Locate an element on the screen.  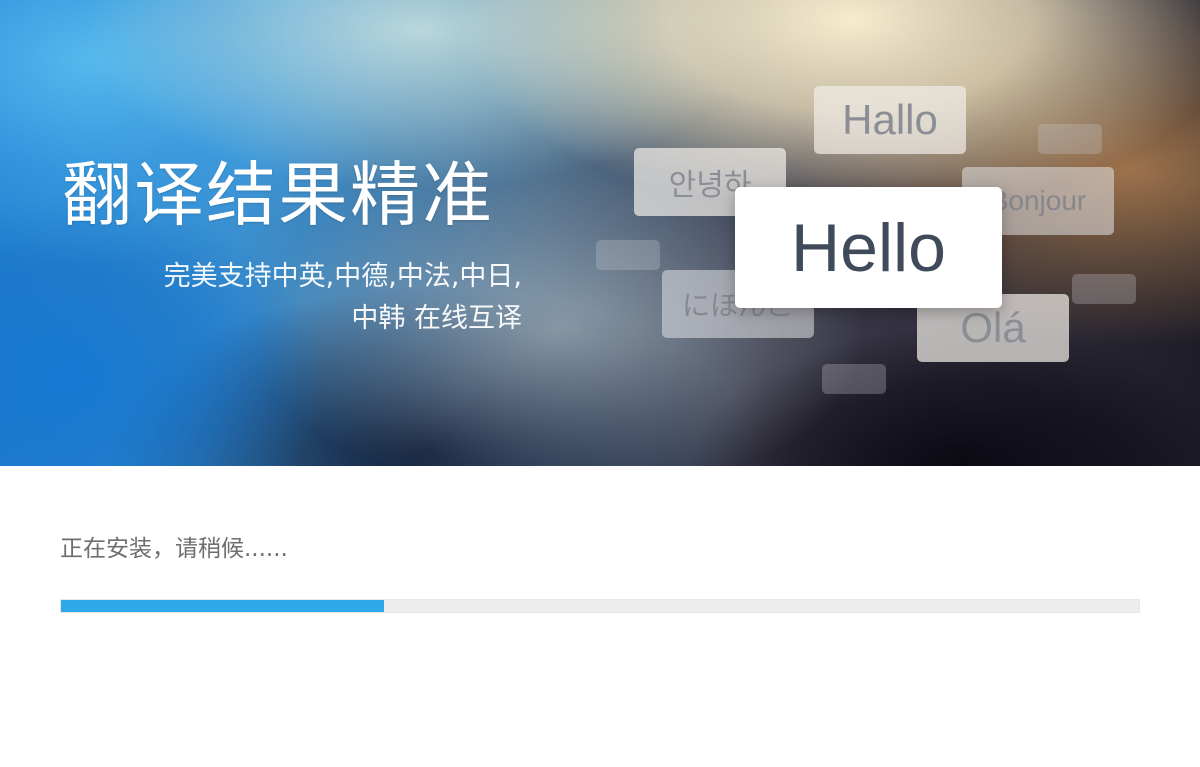
install-progress-fill is located at coordinates (223, 606).